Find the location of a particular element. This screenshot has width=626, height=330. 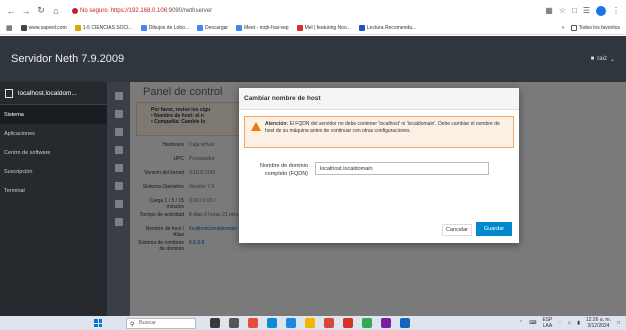

search-placeholder: Buscar is located at coordinates (148, 323).